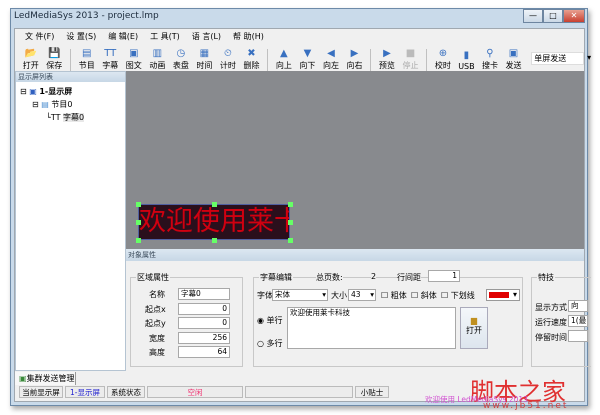  Describe the element at coordinates (458, 295) in the screenshot. I see `underline-checkbox: ☐ 下划线` at that location.